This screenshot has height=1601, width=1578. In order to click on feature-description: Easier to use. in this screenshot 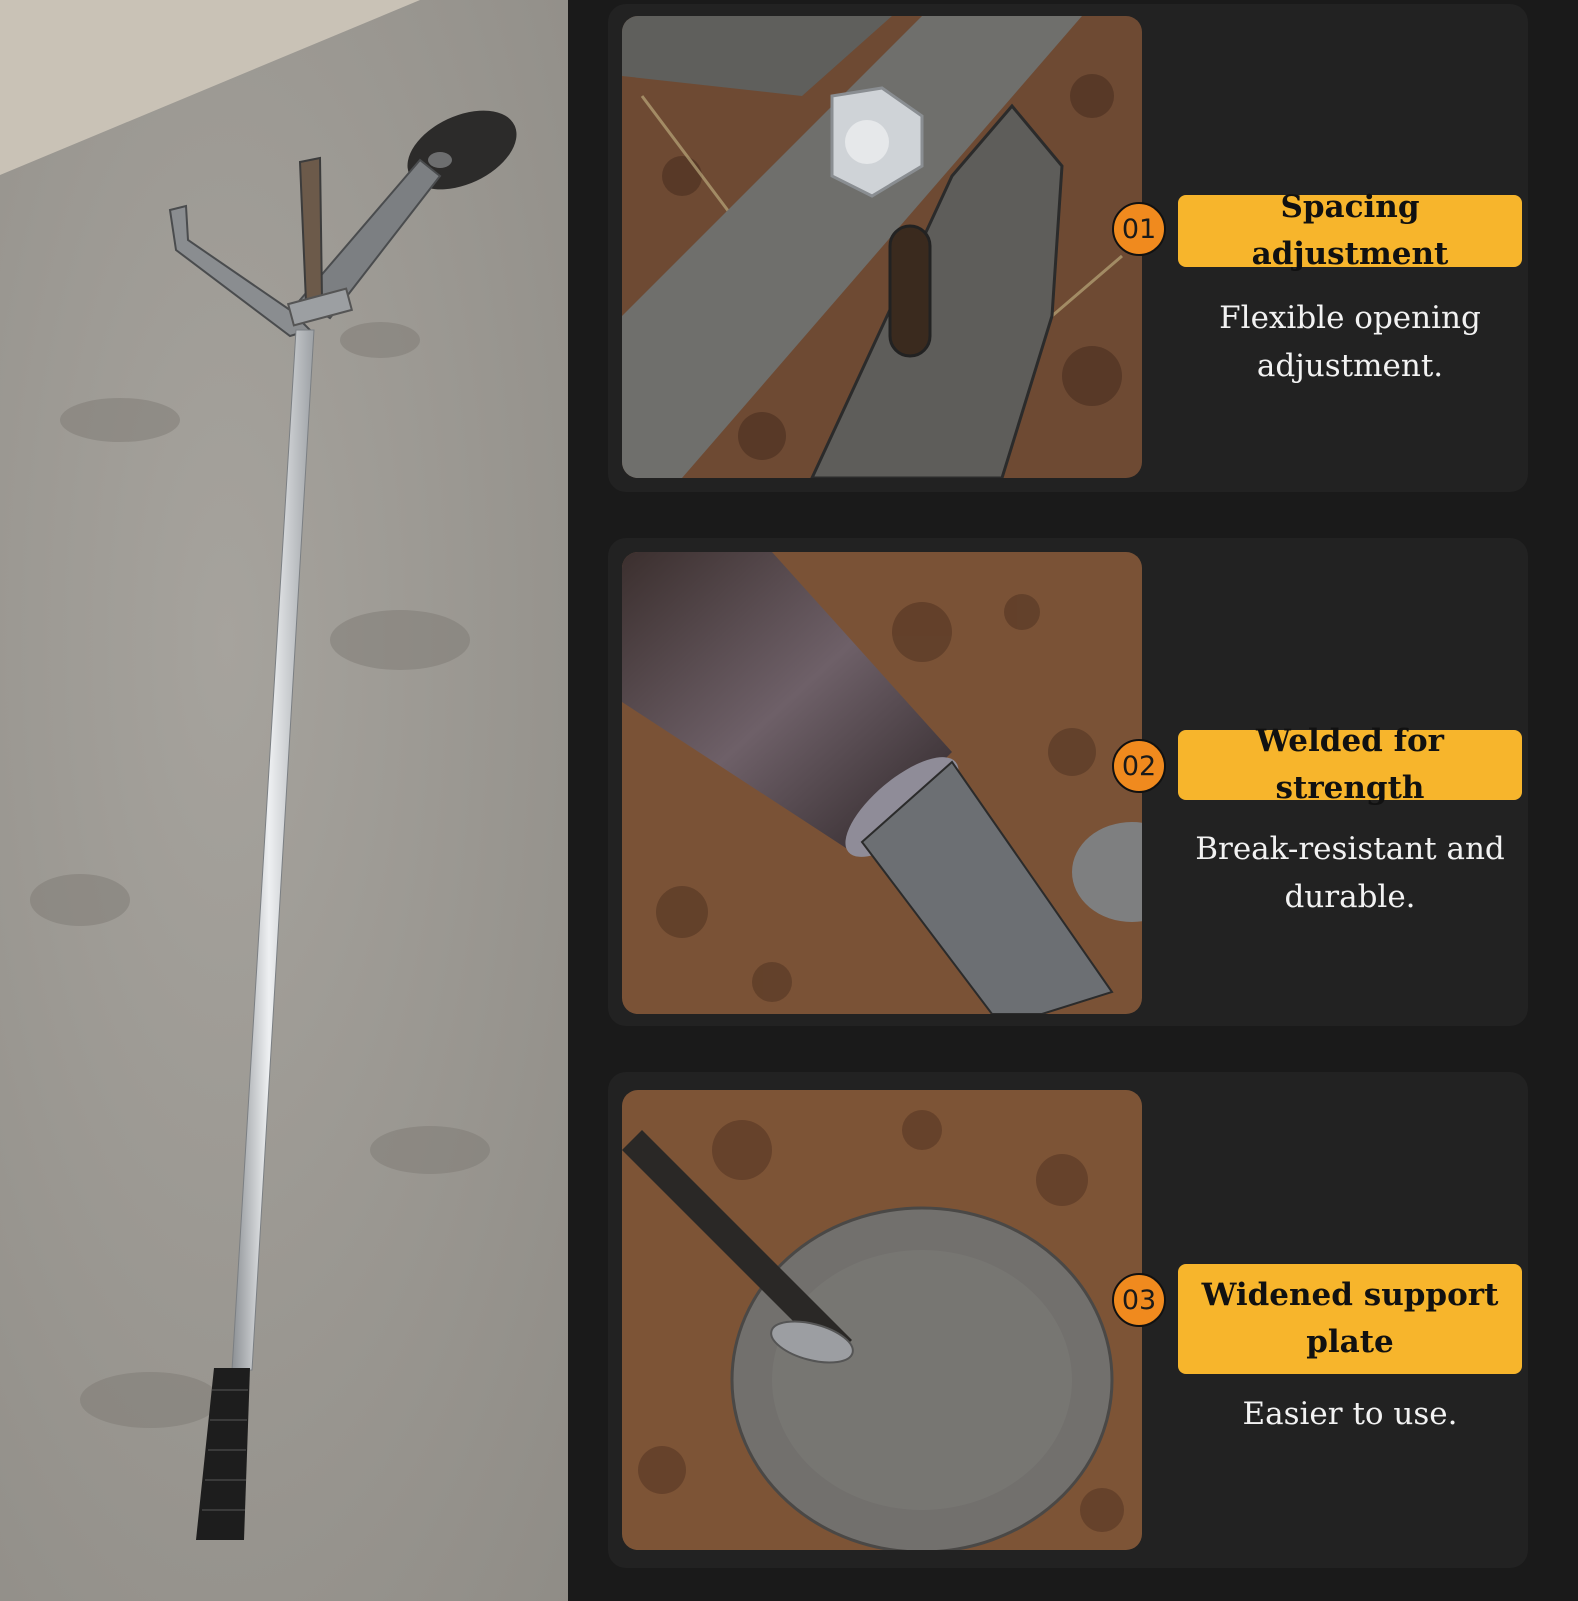, I will do `click(1350, 1414)`.